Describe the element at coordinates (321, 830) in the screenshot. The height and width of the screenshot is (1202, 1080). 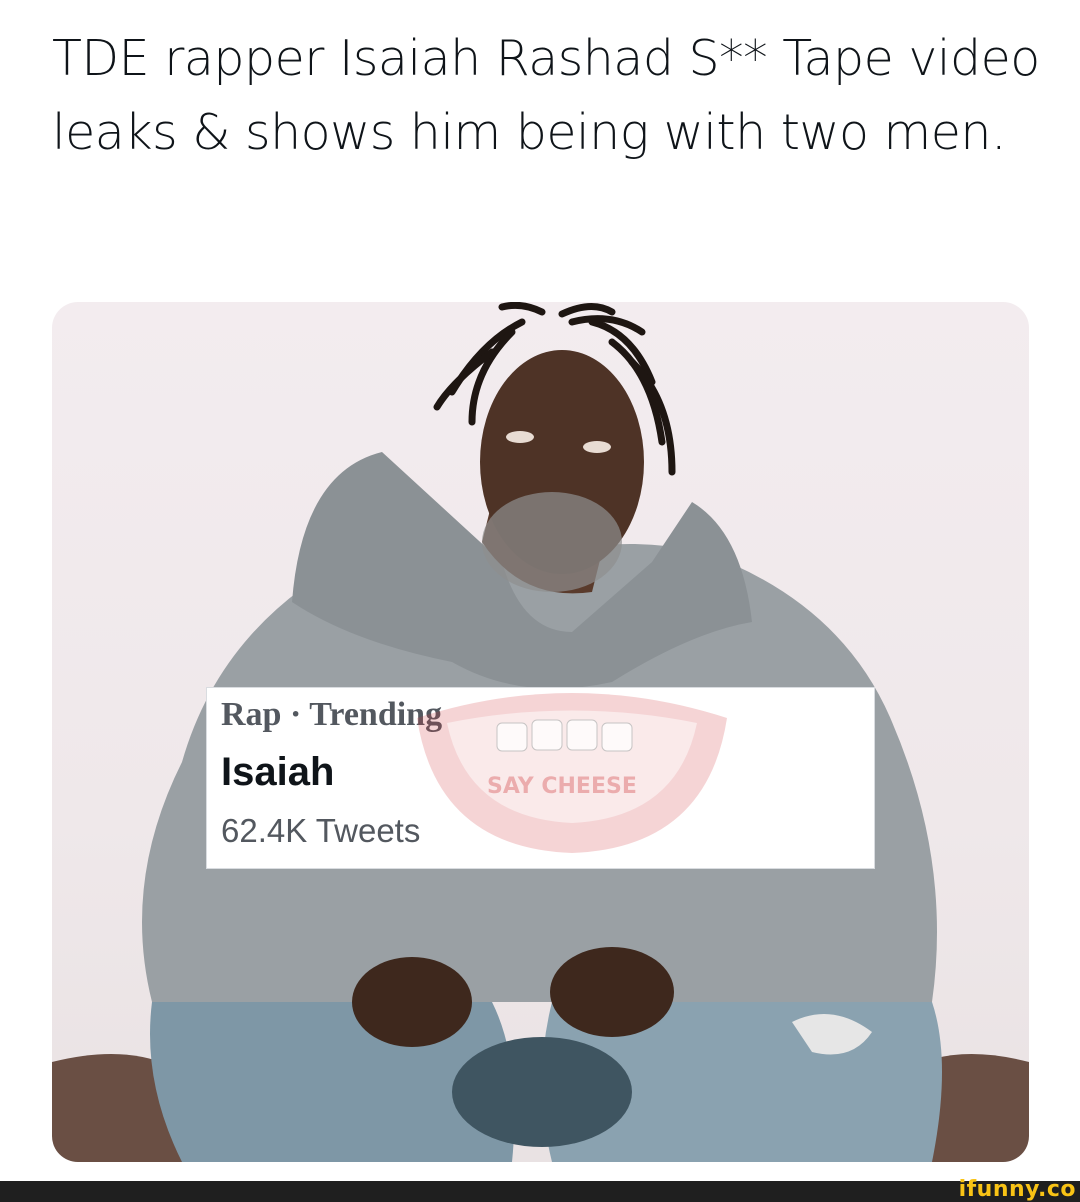
I see `trend-tweet-count: 62.4K Tweets` at that location.